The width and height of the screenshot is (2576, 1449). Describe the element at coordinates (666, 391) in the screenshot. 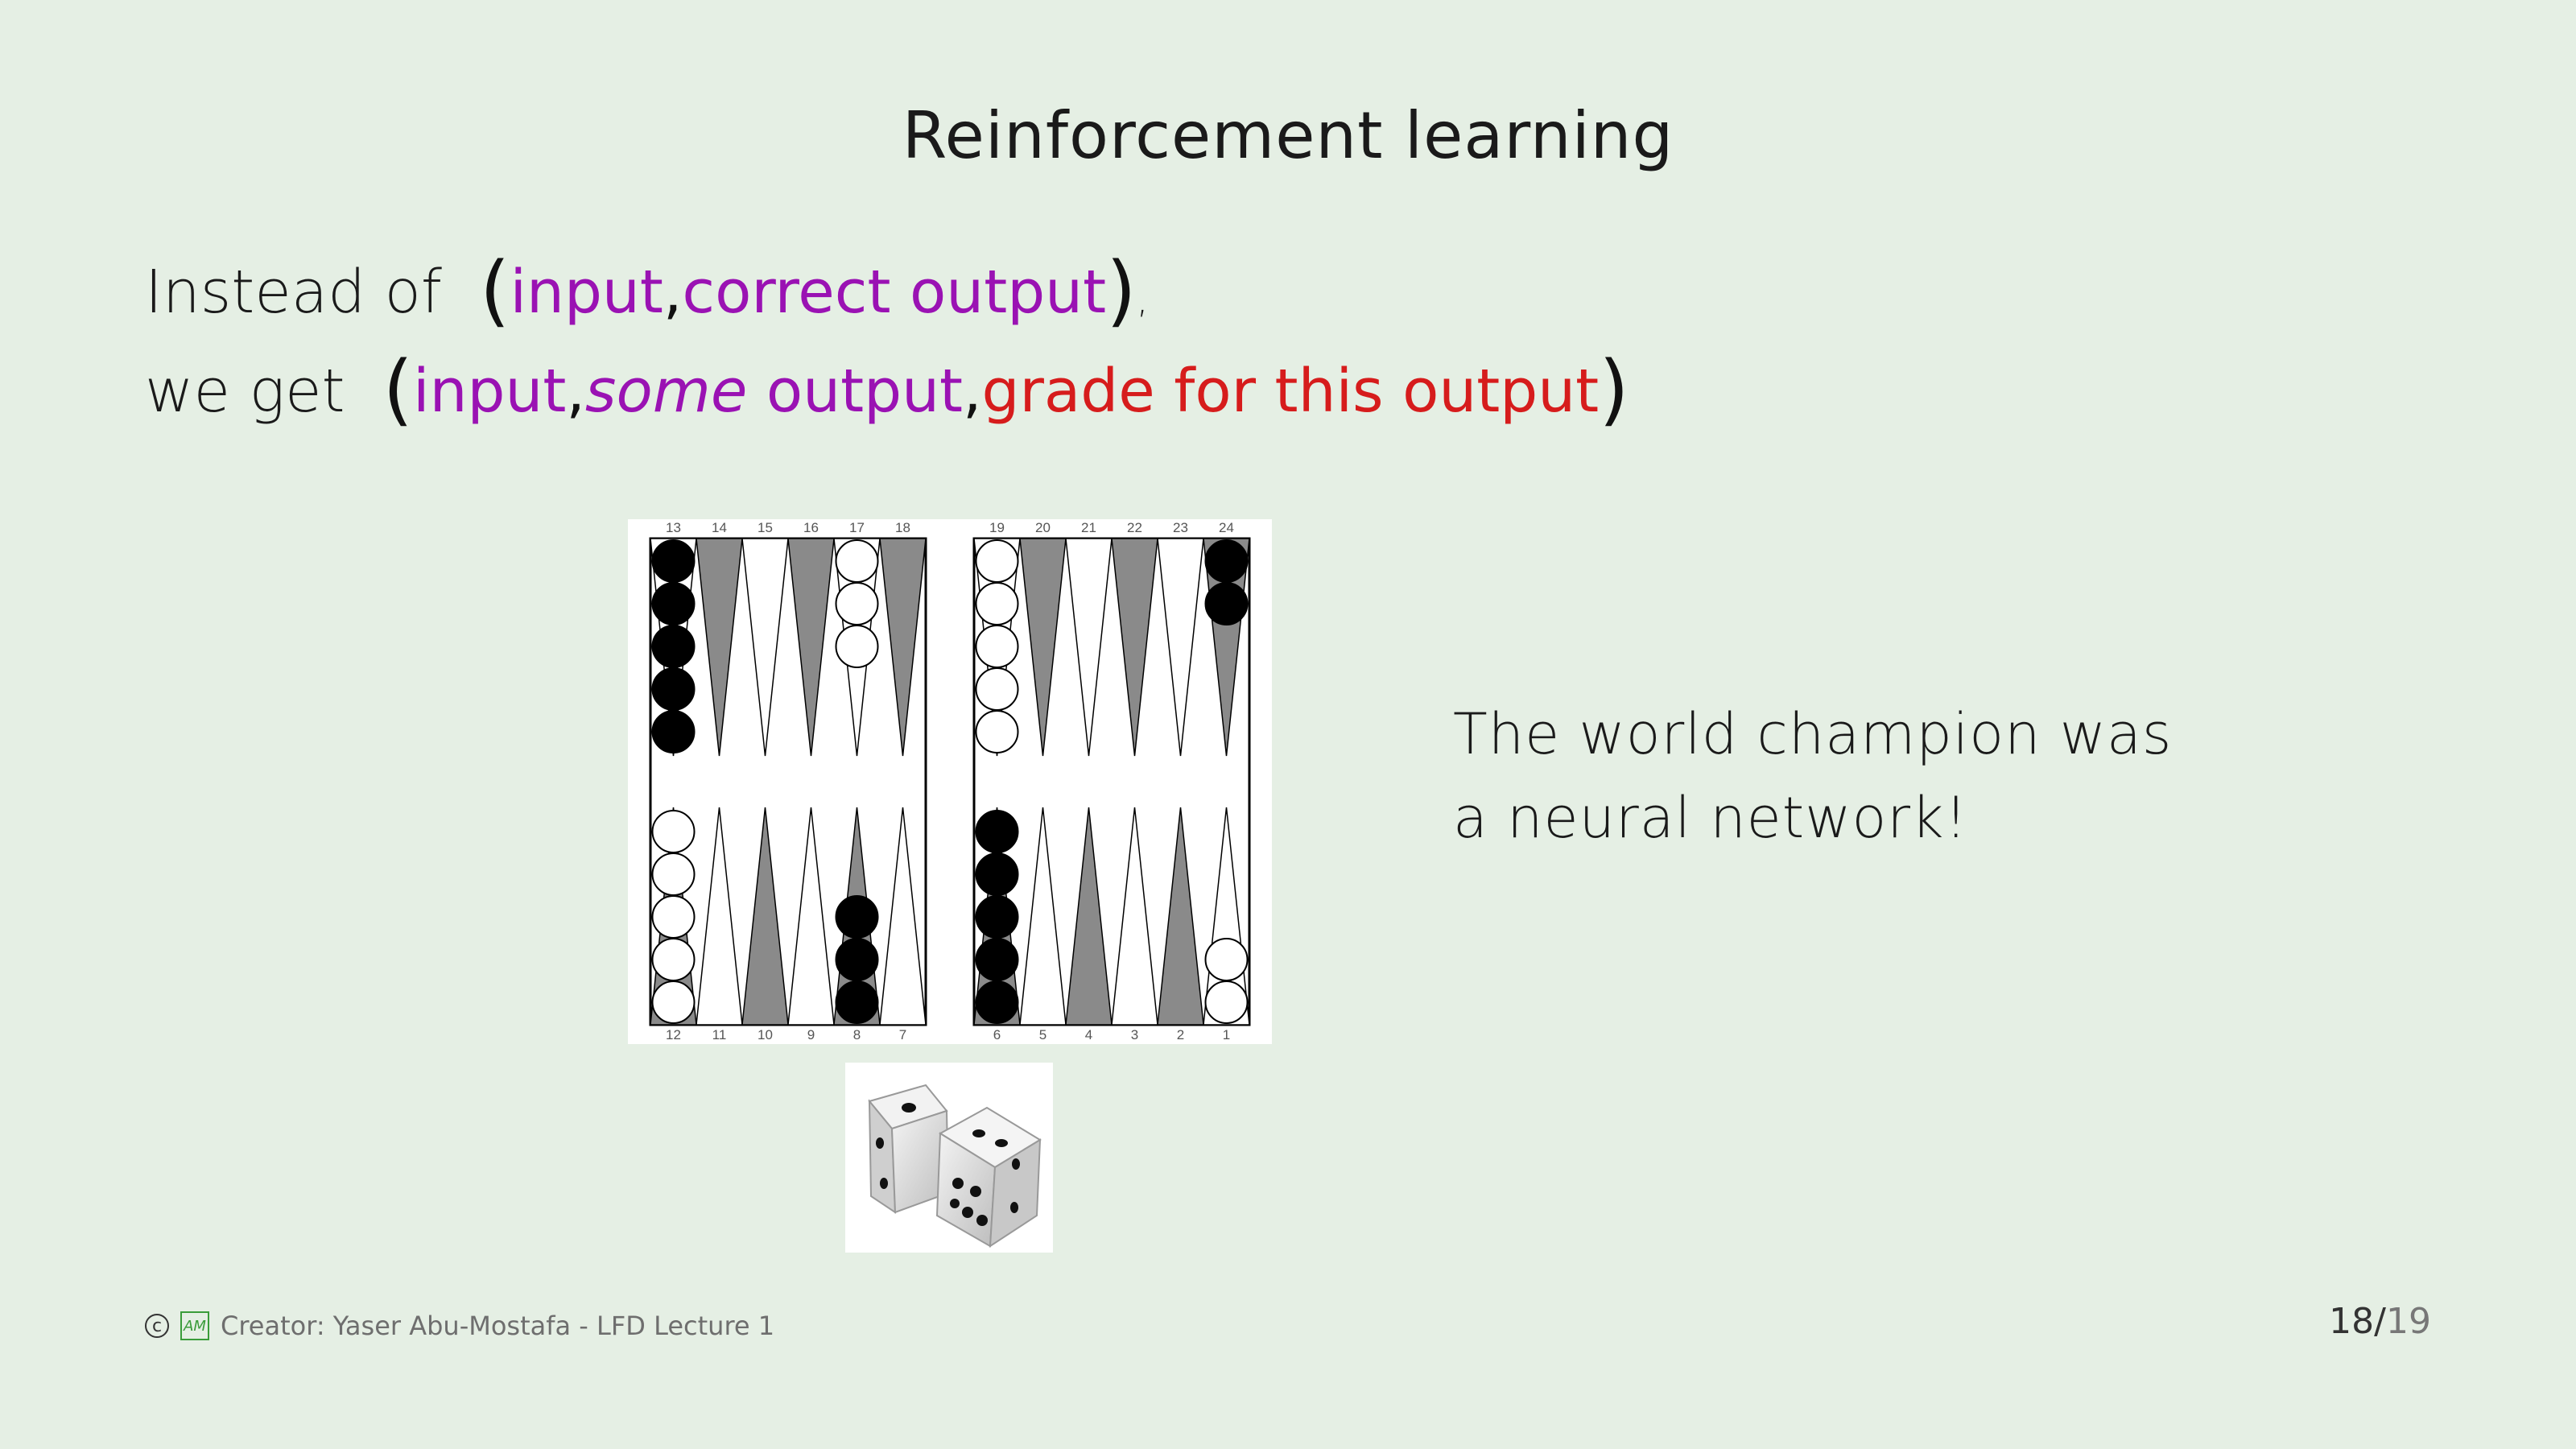

I see `some-term: some` at that location.